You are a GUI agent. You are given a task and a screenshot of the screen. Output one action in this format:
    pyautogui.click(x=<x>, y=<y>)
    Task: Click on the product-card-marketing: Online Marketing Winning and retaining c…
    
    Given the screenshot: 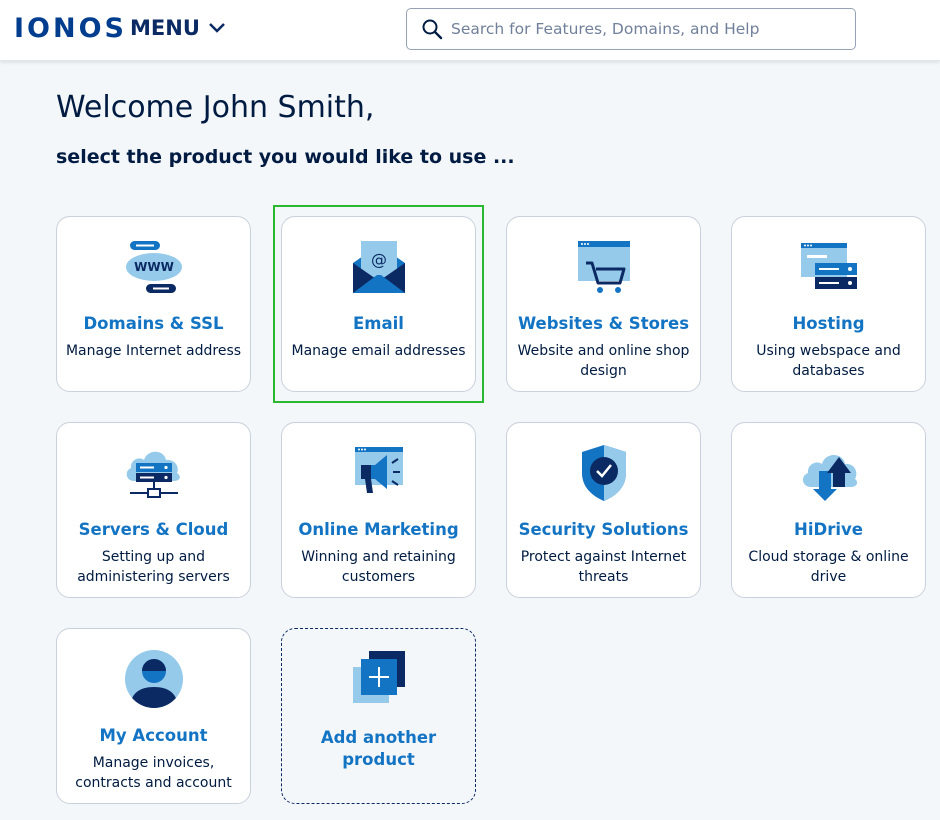 What is the action you would take?
    pyautogui.click(x=378, y=510)
    